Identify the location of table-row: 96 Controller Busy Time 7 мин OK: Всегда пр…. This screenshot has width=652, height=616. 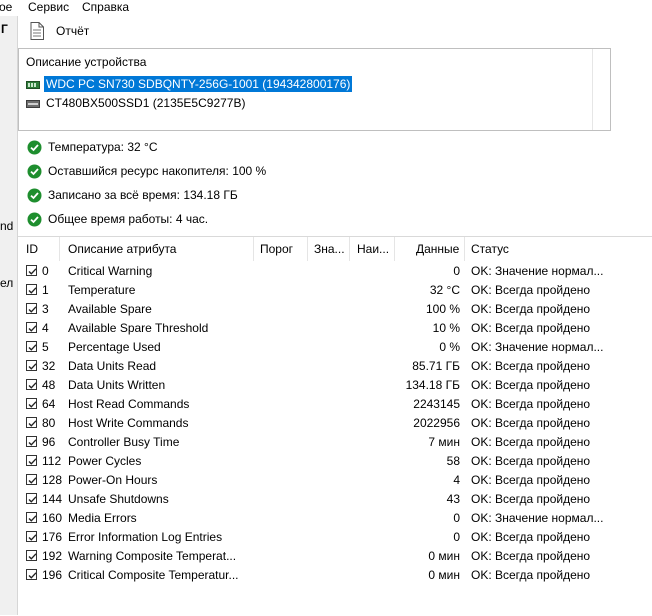
(335, 442).